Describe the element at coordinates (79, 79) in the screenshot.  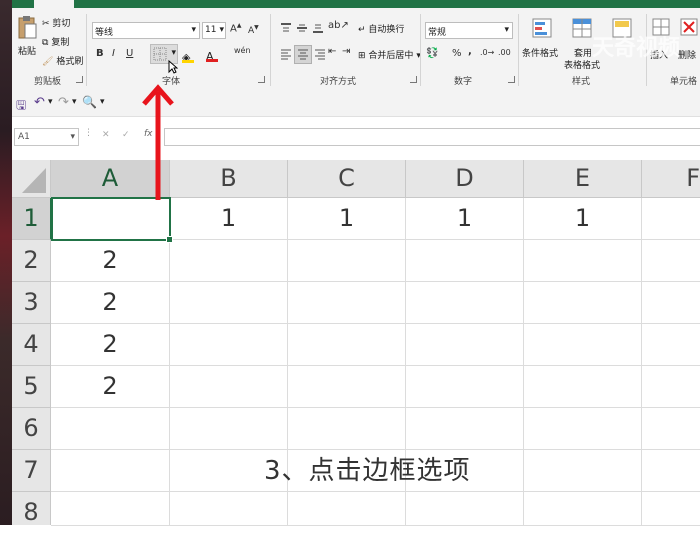
I see `clipboard-dialog-launcher` at that location.